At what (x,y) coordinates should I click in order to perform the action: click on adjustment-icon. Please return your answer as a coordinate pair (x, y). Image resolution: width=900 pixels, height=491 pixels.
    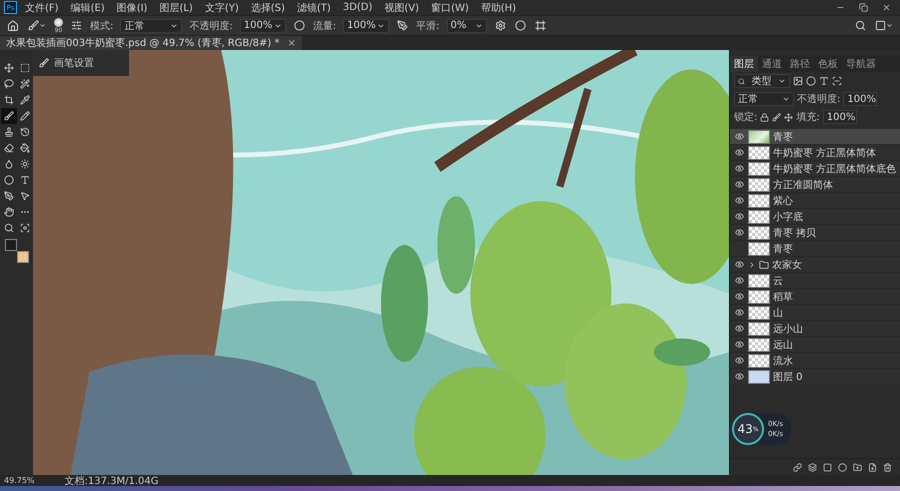
    Looking at the image, I should click on (842, 467).